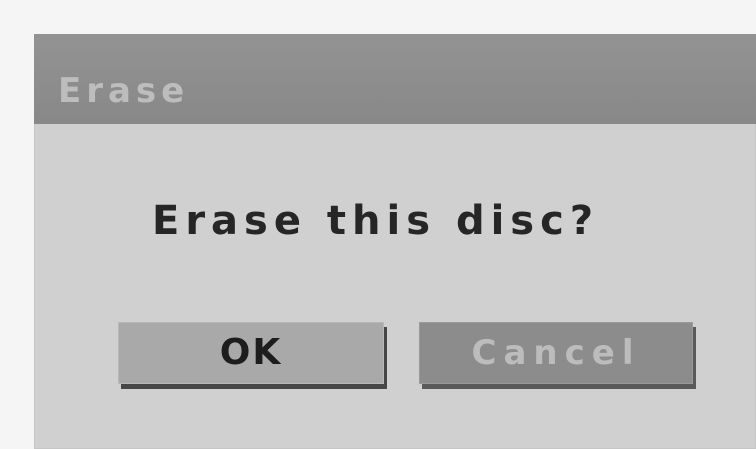 The image size is (756, 449). Describe the element at coordinates (556, 353) in the screenshot. I see `cancel-button: Cancel` at that location.